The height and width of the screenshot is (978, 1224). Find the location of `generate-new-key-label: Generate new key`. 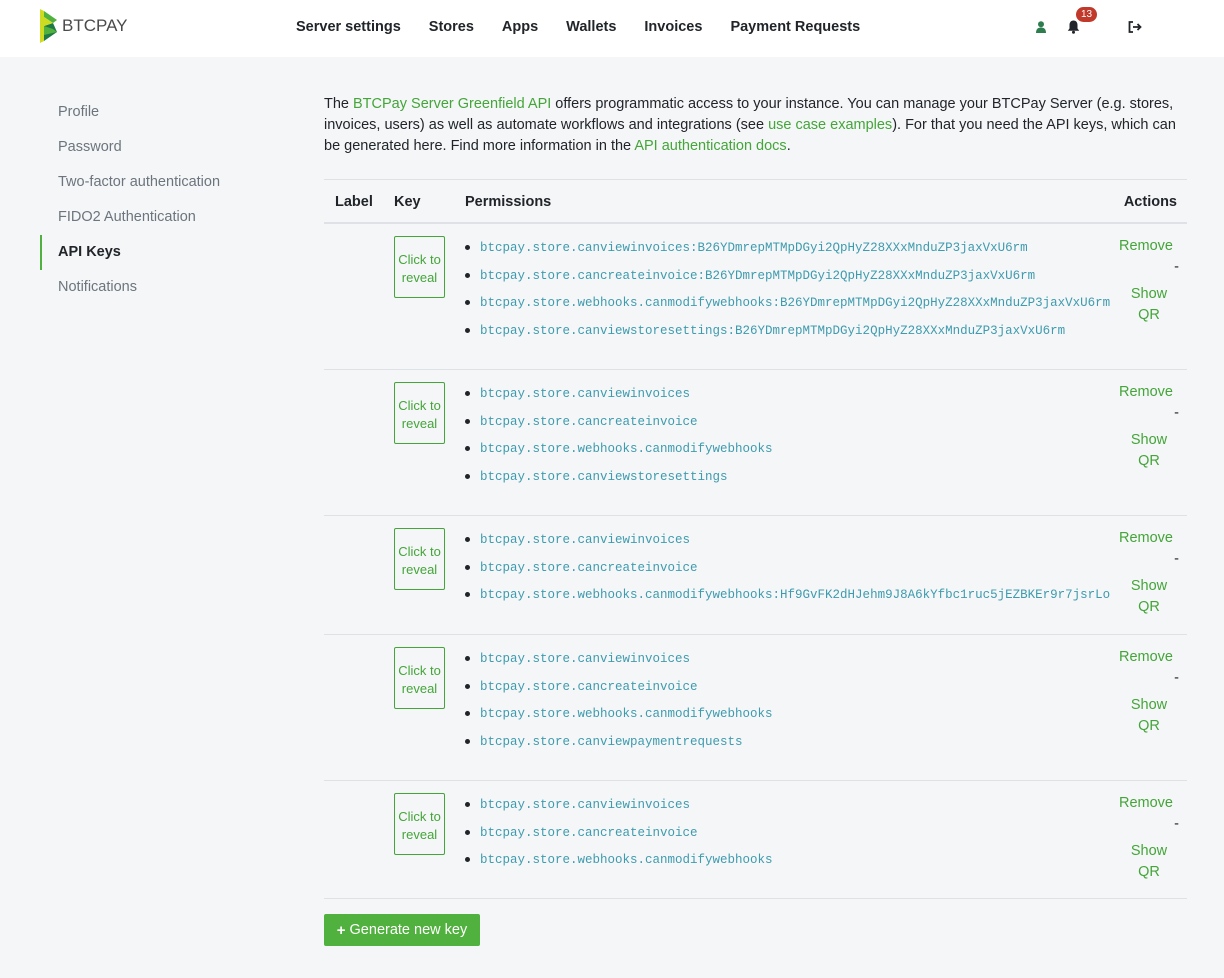

generate-new-key-label: Generate new key is located at coordinates (408, 930).